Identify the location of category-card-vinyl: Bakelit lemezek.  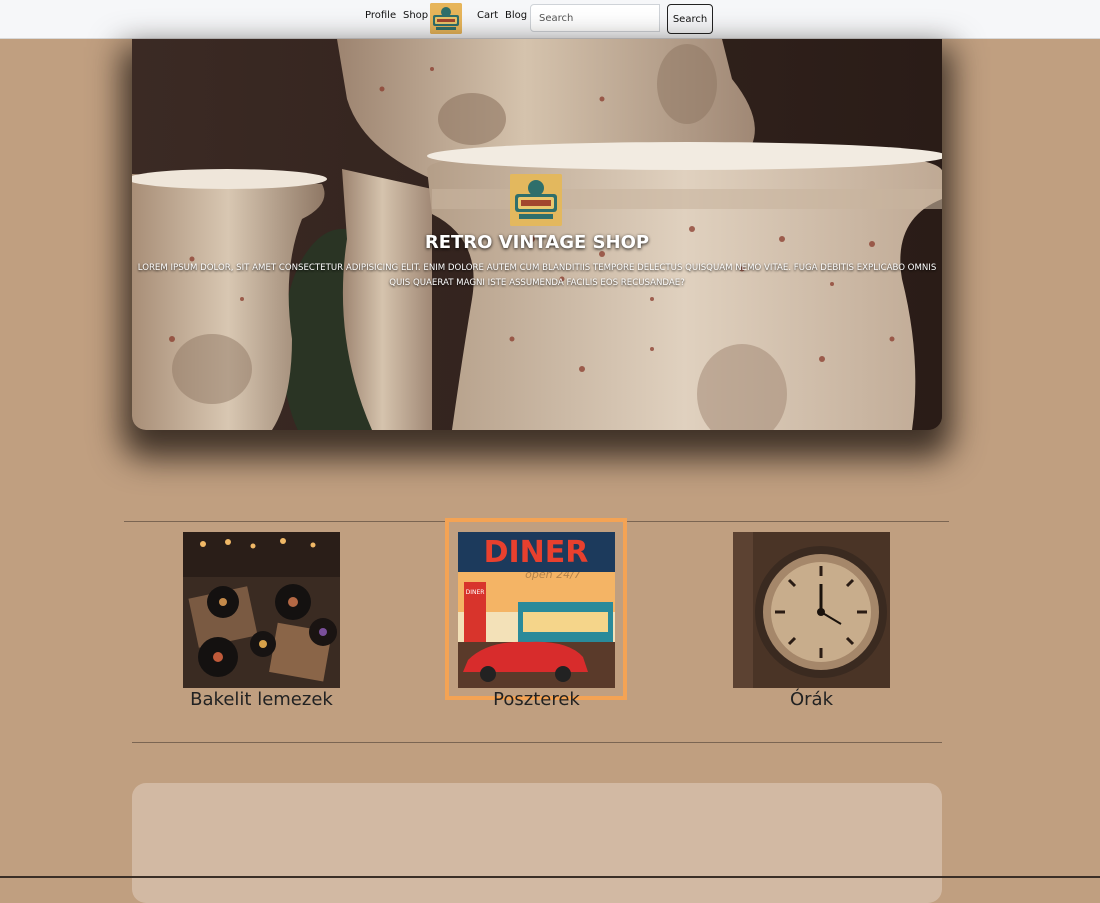
(261, 621).